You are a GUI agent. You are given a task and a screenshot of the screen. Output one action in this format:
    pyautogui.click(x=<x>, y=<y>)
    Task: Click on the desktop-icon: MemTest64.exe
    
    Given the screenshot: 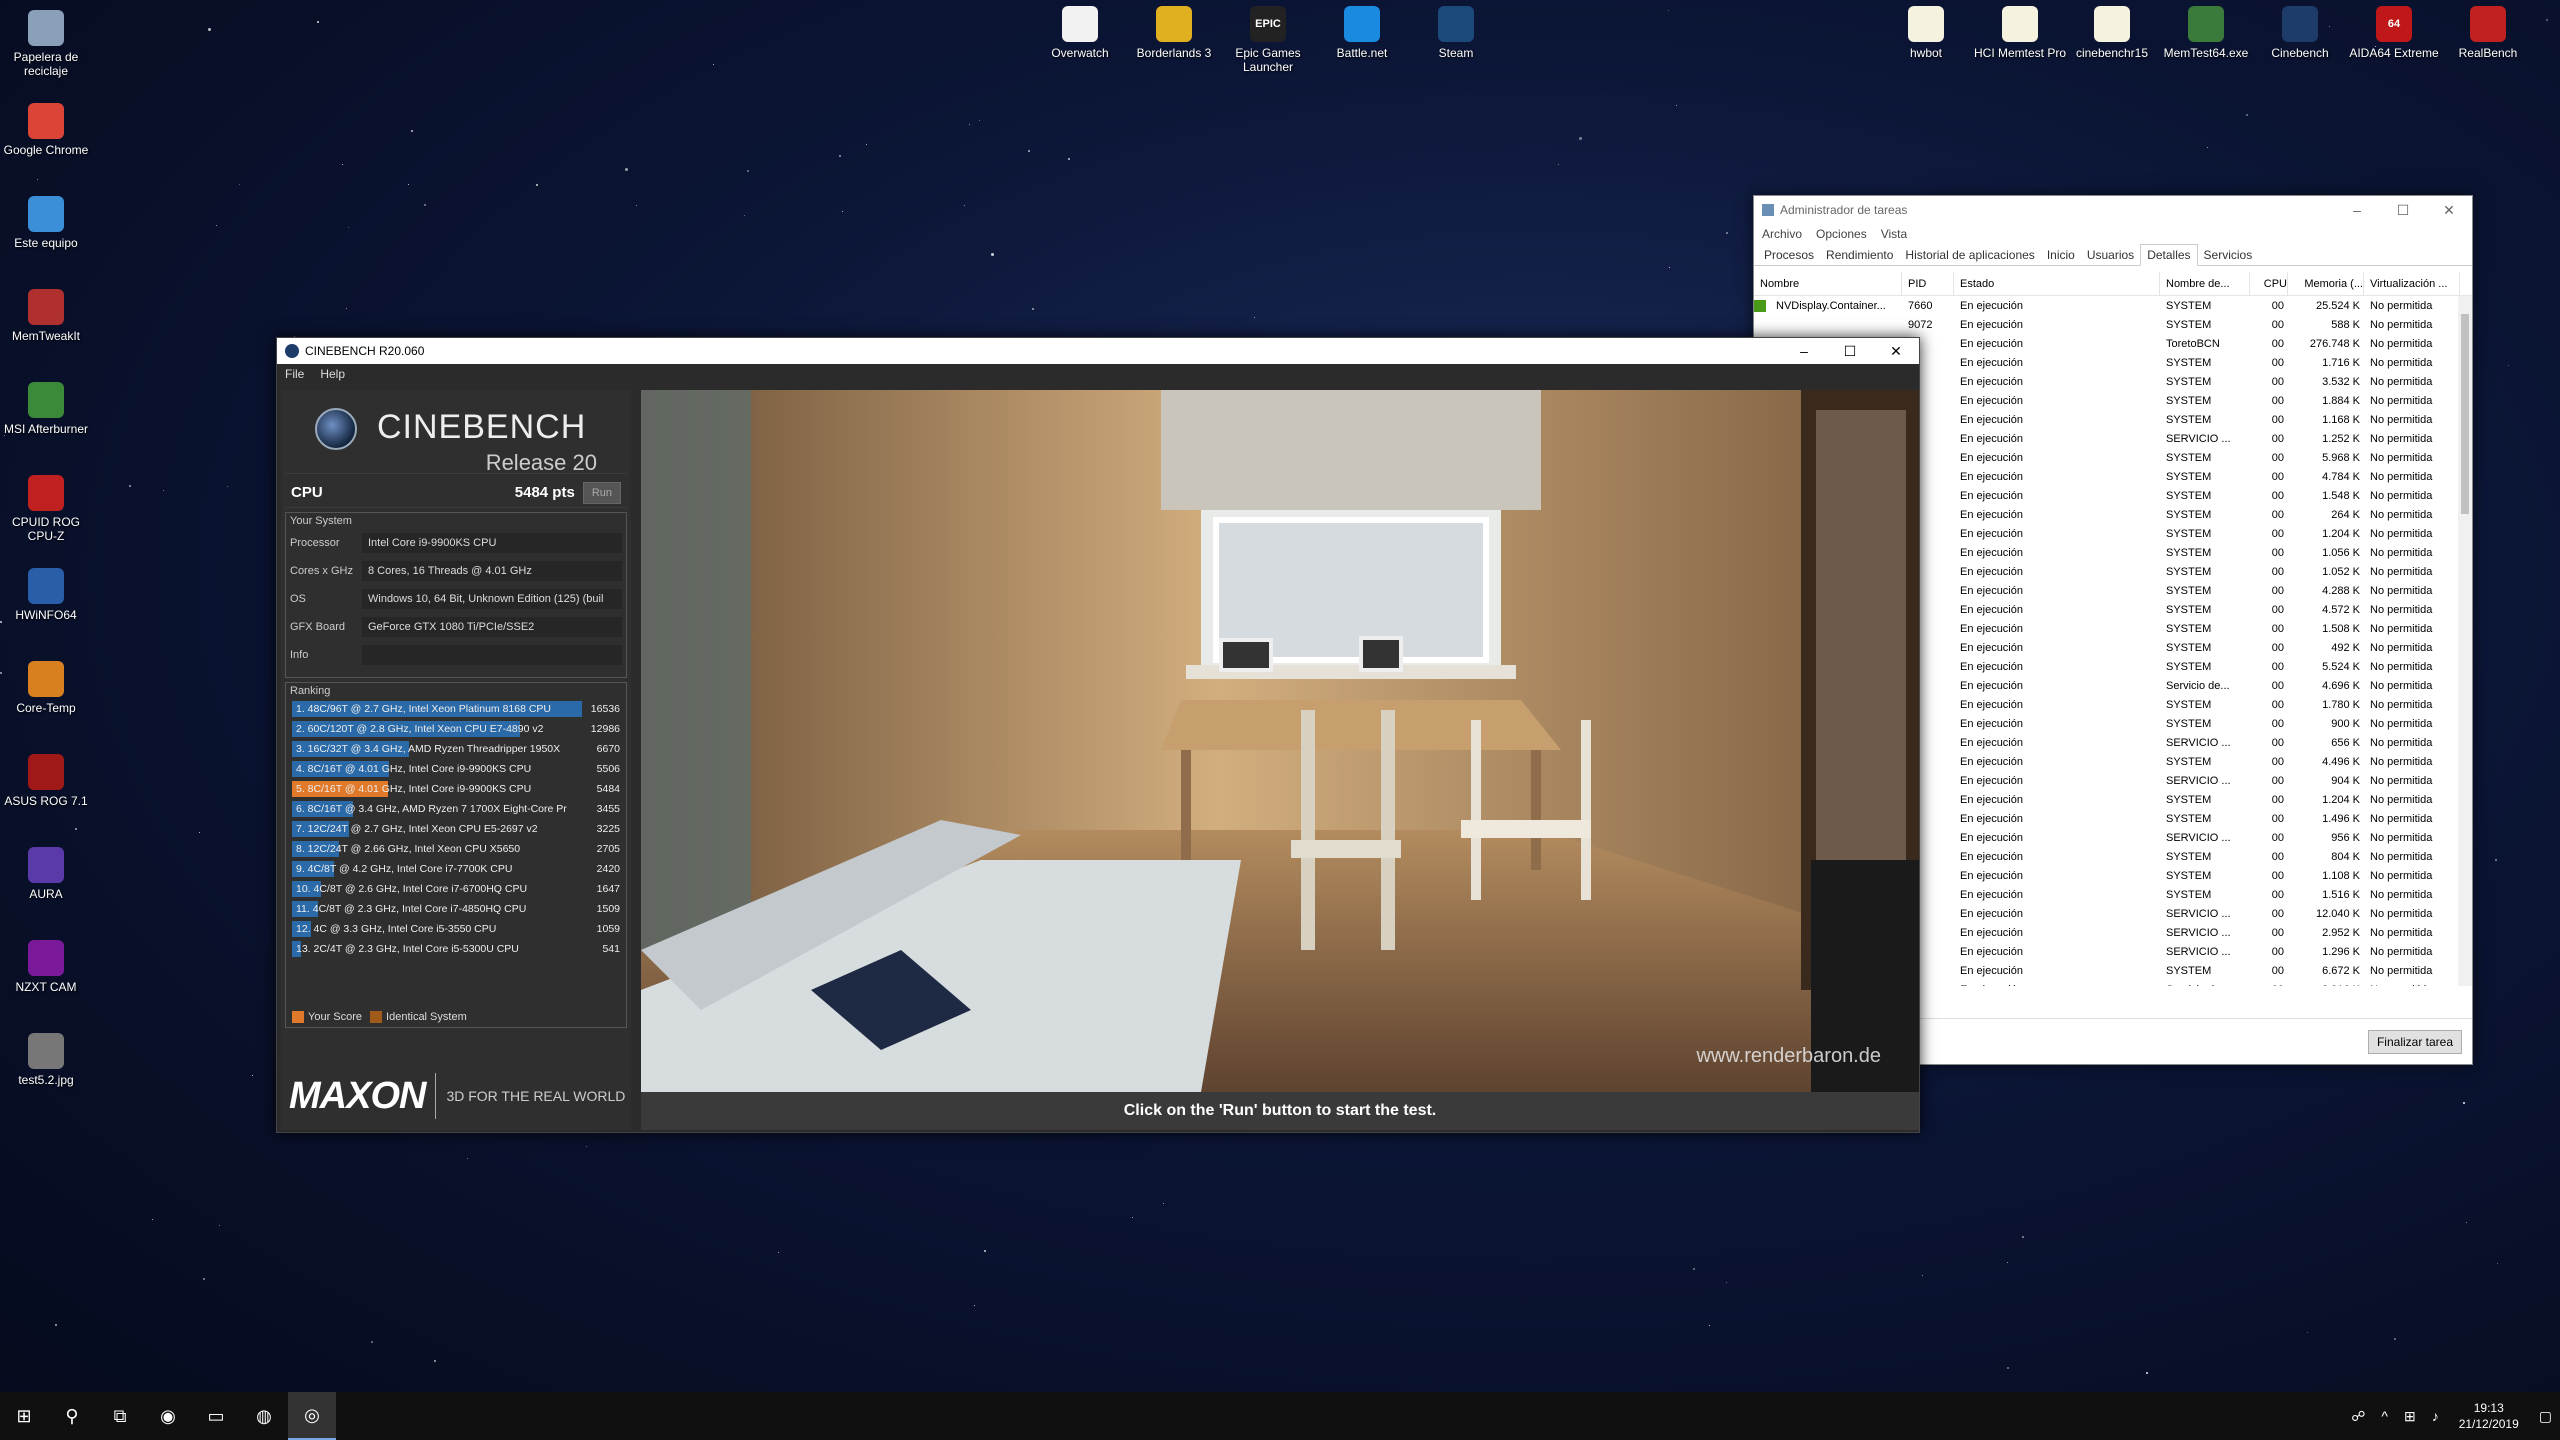 What is the action you would take?
    pyautogui.click(x=2206, y=33)
    